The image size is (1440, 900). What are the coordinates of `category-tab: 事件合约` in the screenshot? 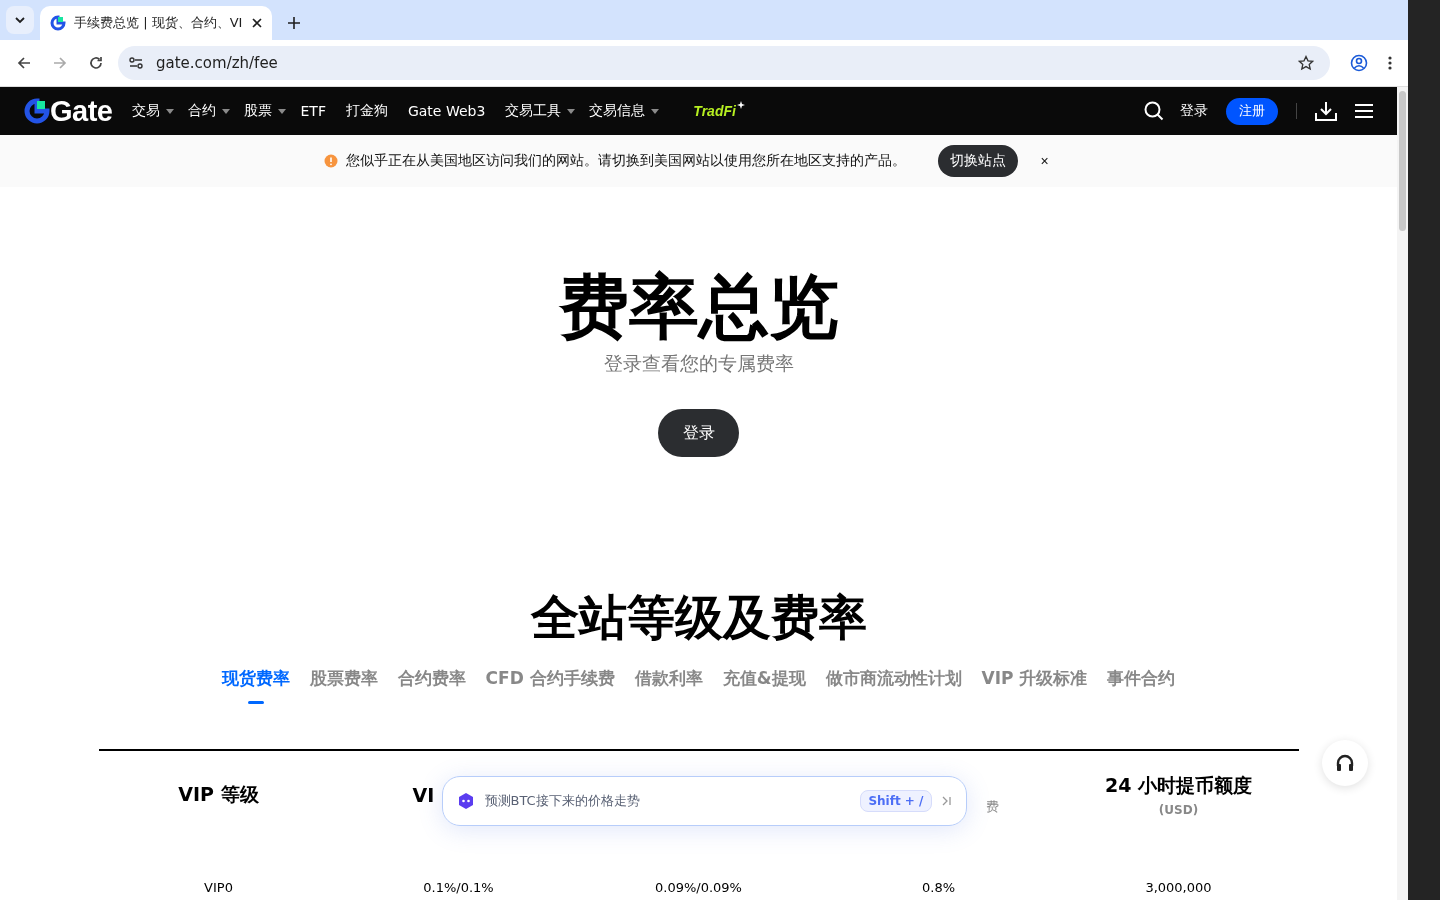 It's located at (1141, 685).